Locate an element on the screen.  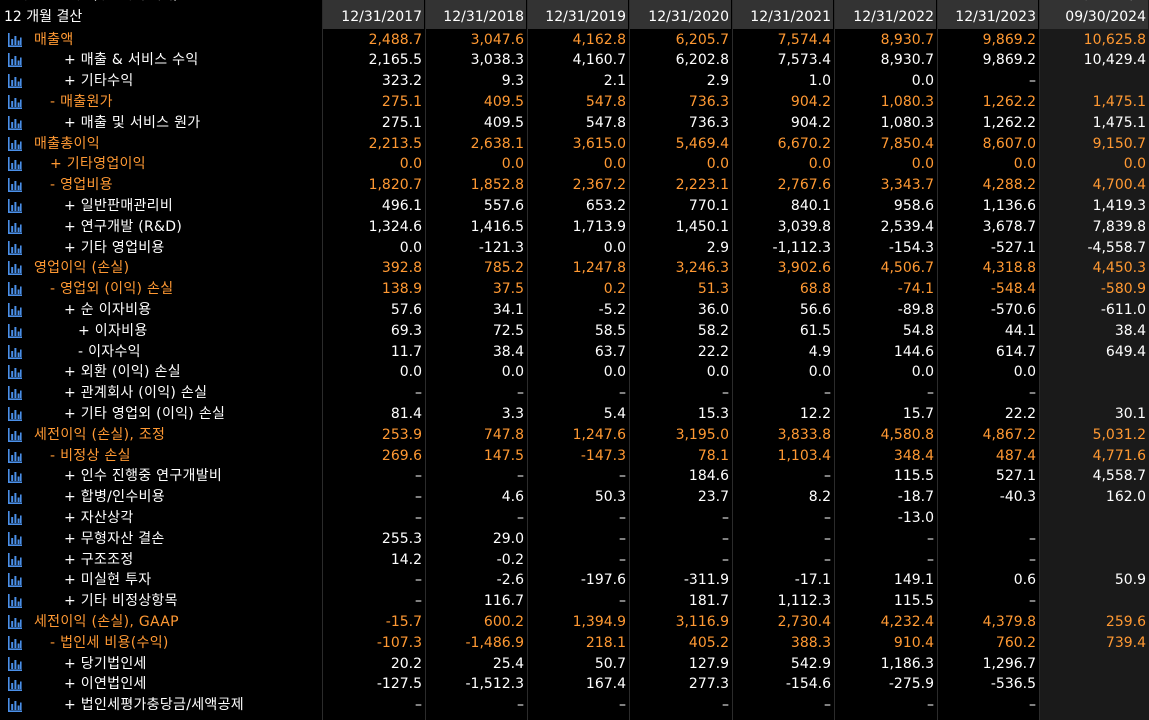
value-cell: 255.3 is located at coordinates (373, 539).